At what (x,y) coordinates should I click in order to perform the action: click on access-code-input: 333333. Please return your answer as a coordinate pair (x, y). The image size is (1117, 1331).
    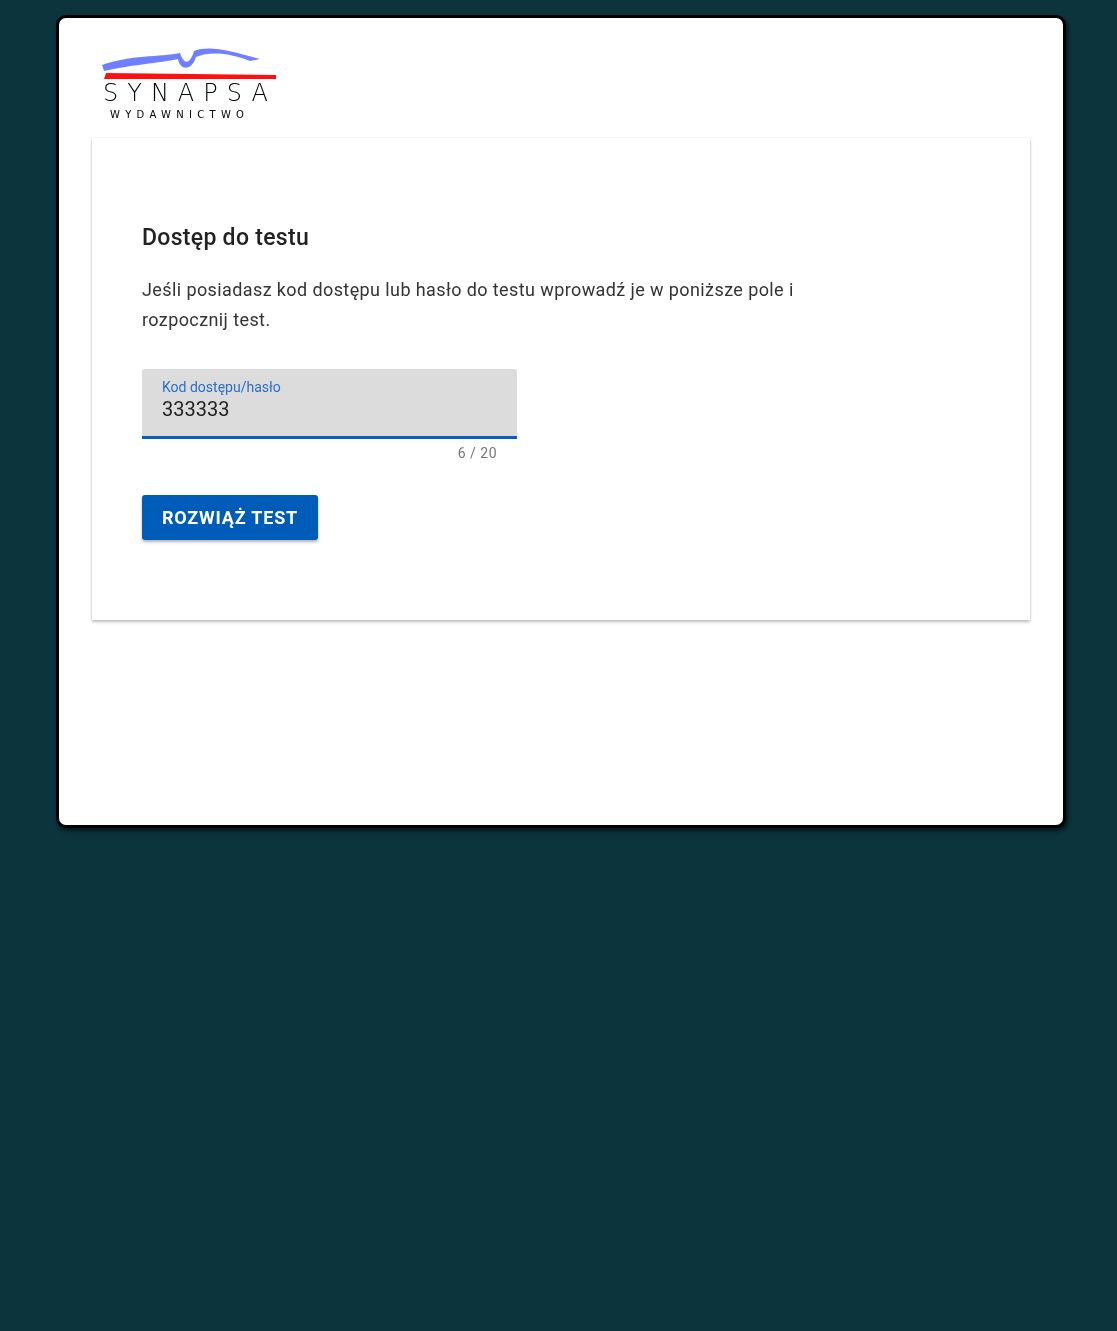
    Looking at the image, I should click on (329, 409).